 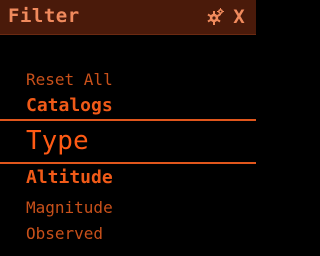 What do you see at coordinates (69, 177) in the screenshot?
I see `menu-item-altitude: Altitude` at bounding box center [69, 177].